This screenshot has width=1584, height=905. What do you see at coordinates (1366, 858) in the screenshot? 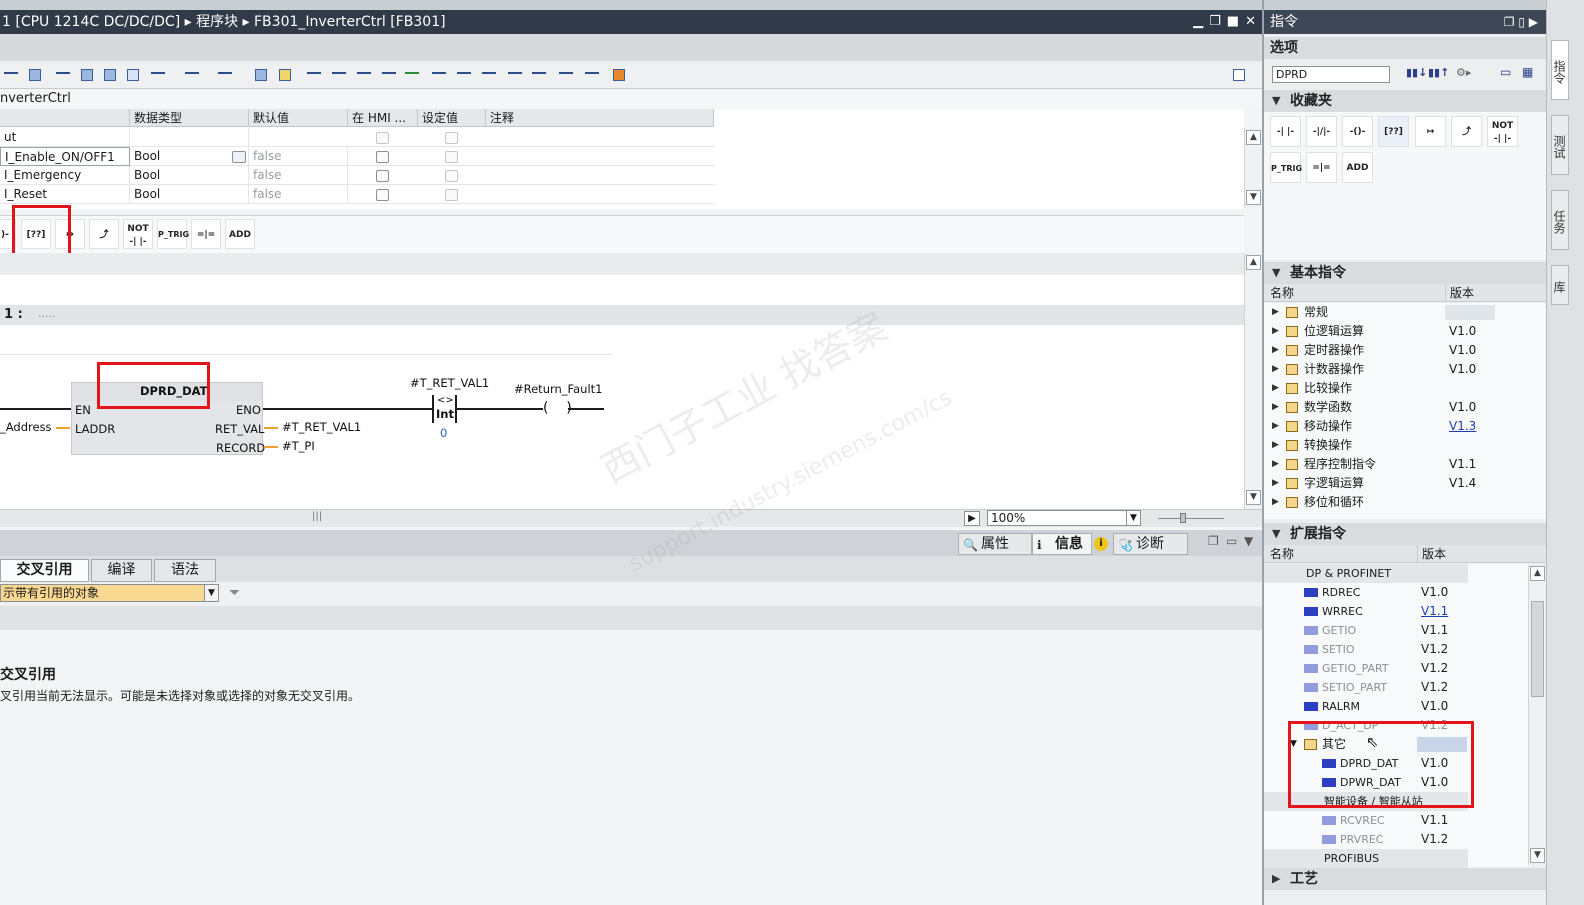
I see `list-group: PROFIBUS` at bounding box center [1366, 858].